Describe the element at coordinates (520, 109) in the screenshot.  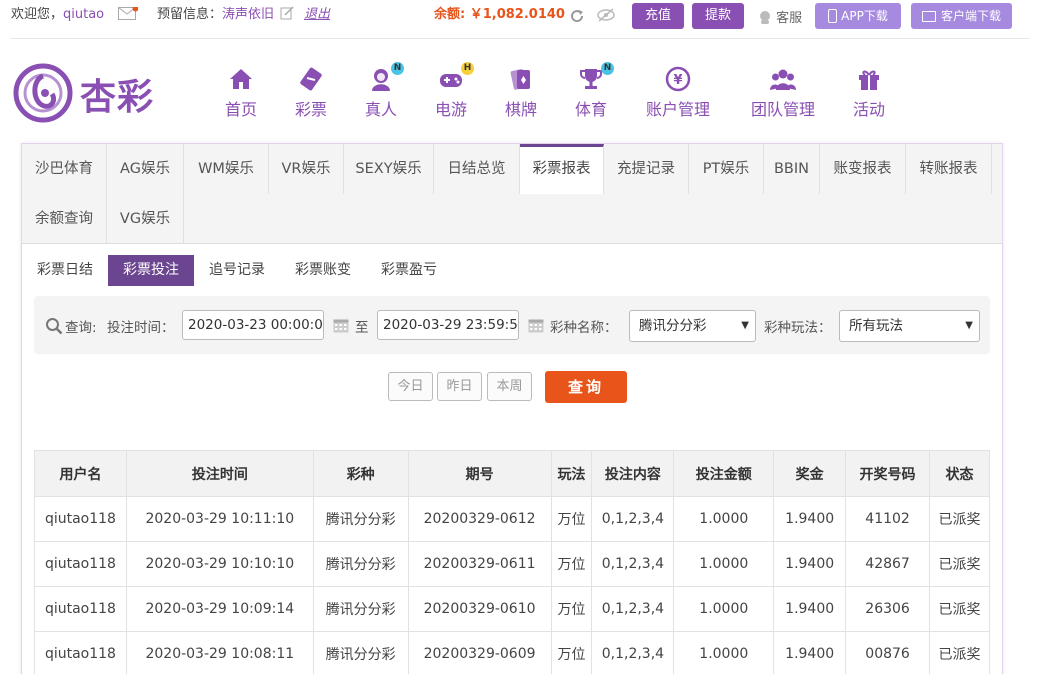
I see `nav-label: 棋牌` at that location.